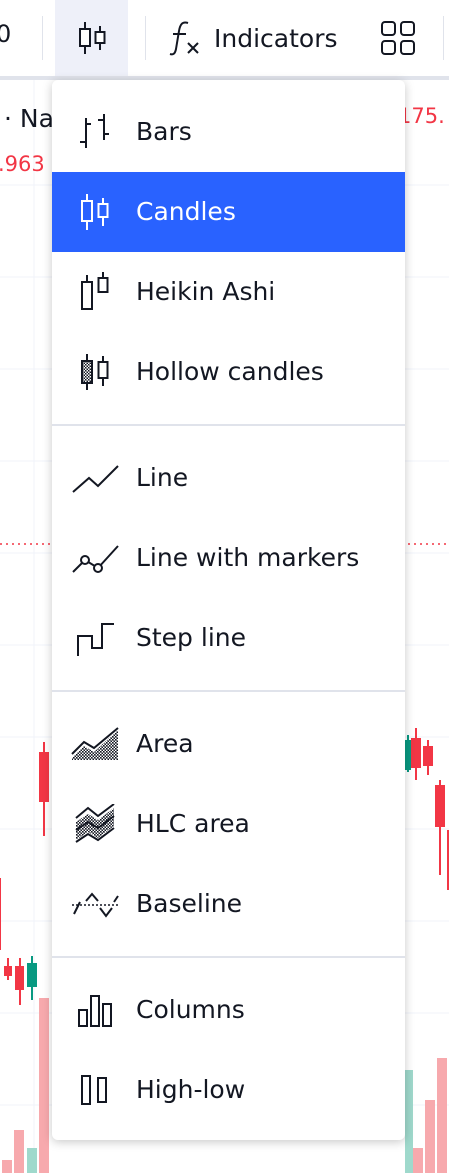  I want to click on legend-price-value: 175., so click(421, 116).